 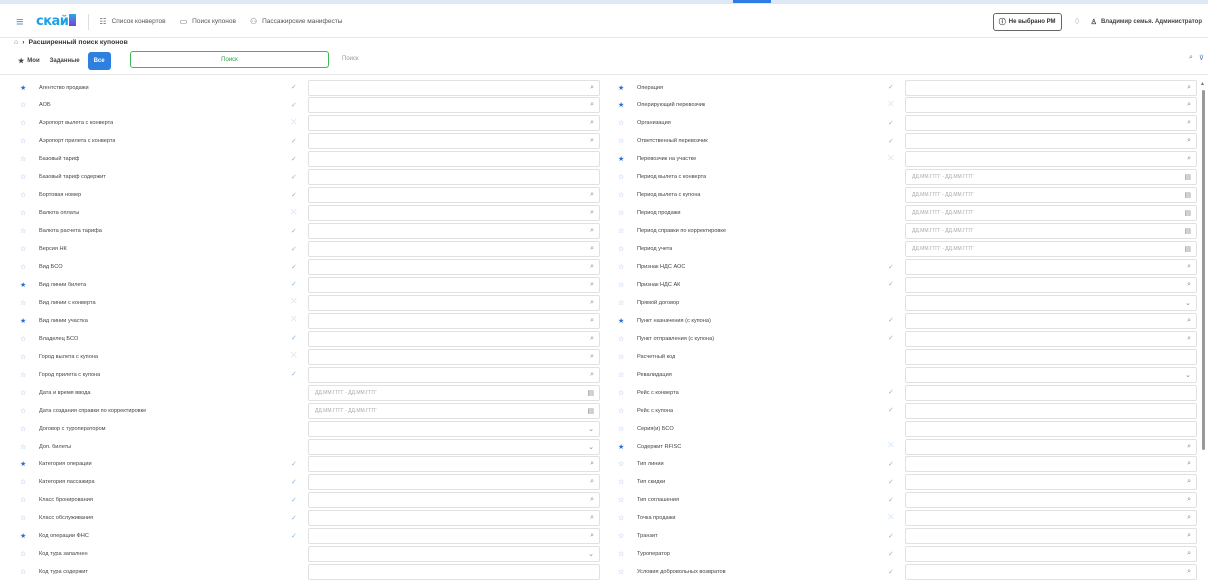 I want to click on nav-link-manifests: ⚇ Пассажирские манифесты, so click(x=296, y=21).